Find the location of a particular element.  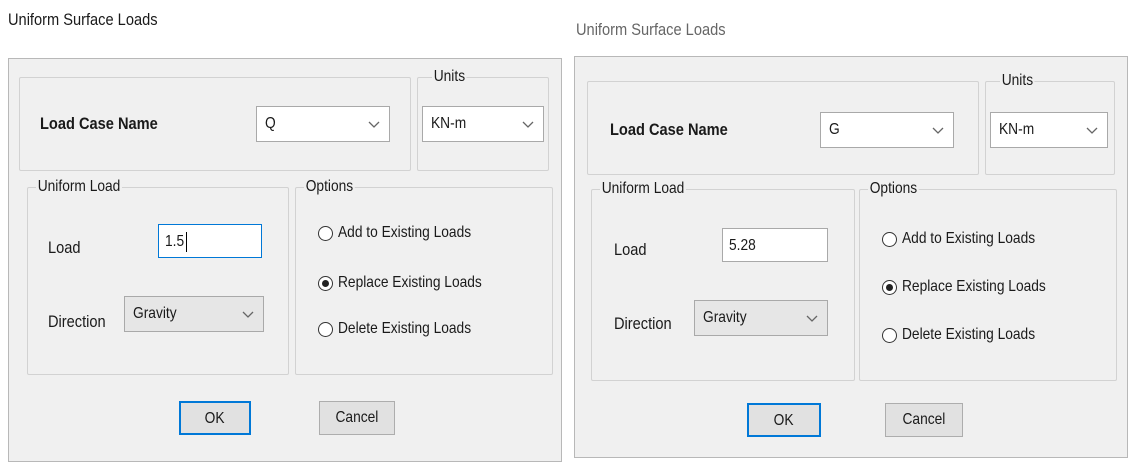

load-case-name-dropdown: Q is located at coordinates (323, 124).